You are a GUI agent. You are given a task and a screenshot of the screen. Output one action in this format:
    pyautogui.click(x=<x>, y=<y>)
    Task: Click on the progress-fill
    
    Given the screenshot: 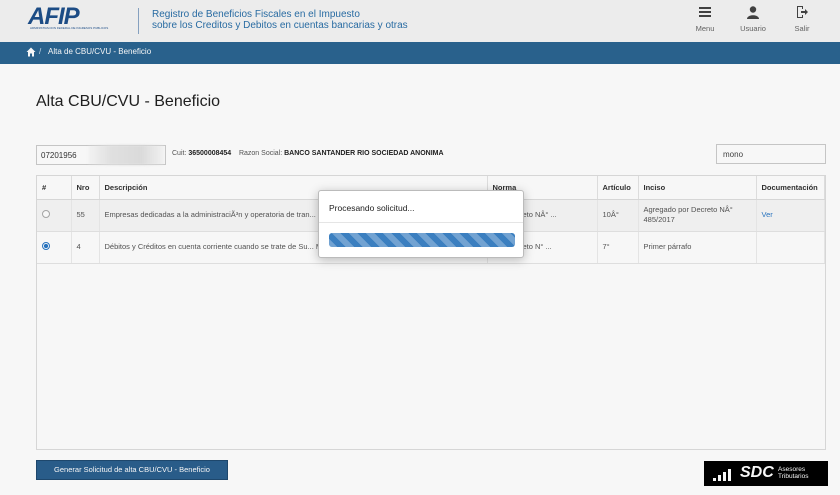 What is the action you would take?
    pyautogui.click(x=422, y=240)
    